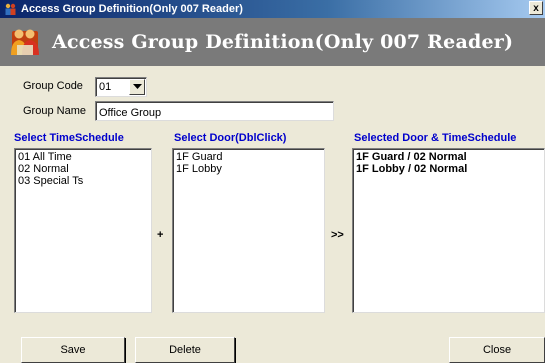  I want to click on window-title: Access Group Definition(Only 007 Reader), so click(132, 9).